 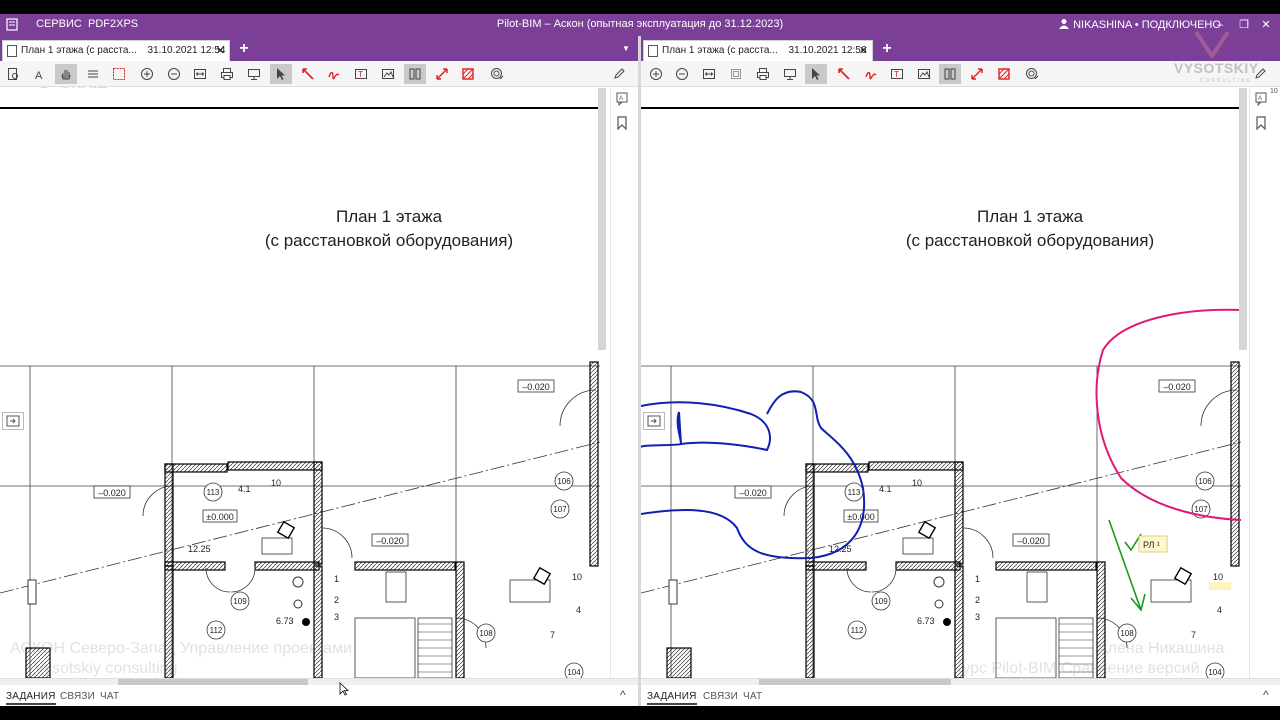 What do you see at coordinates (281, 74) in the screenshot?
I see `left-pointer-button` at bounding box center [281, 74].